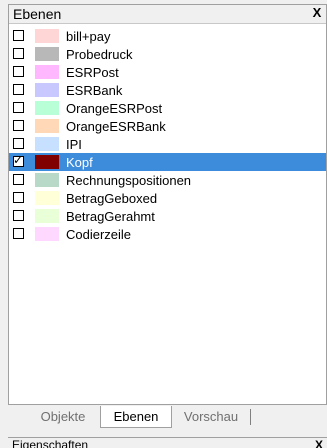 The image size is (327, 448). I want to click on panel-title: Ebenen, so click(37, 14).